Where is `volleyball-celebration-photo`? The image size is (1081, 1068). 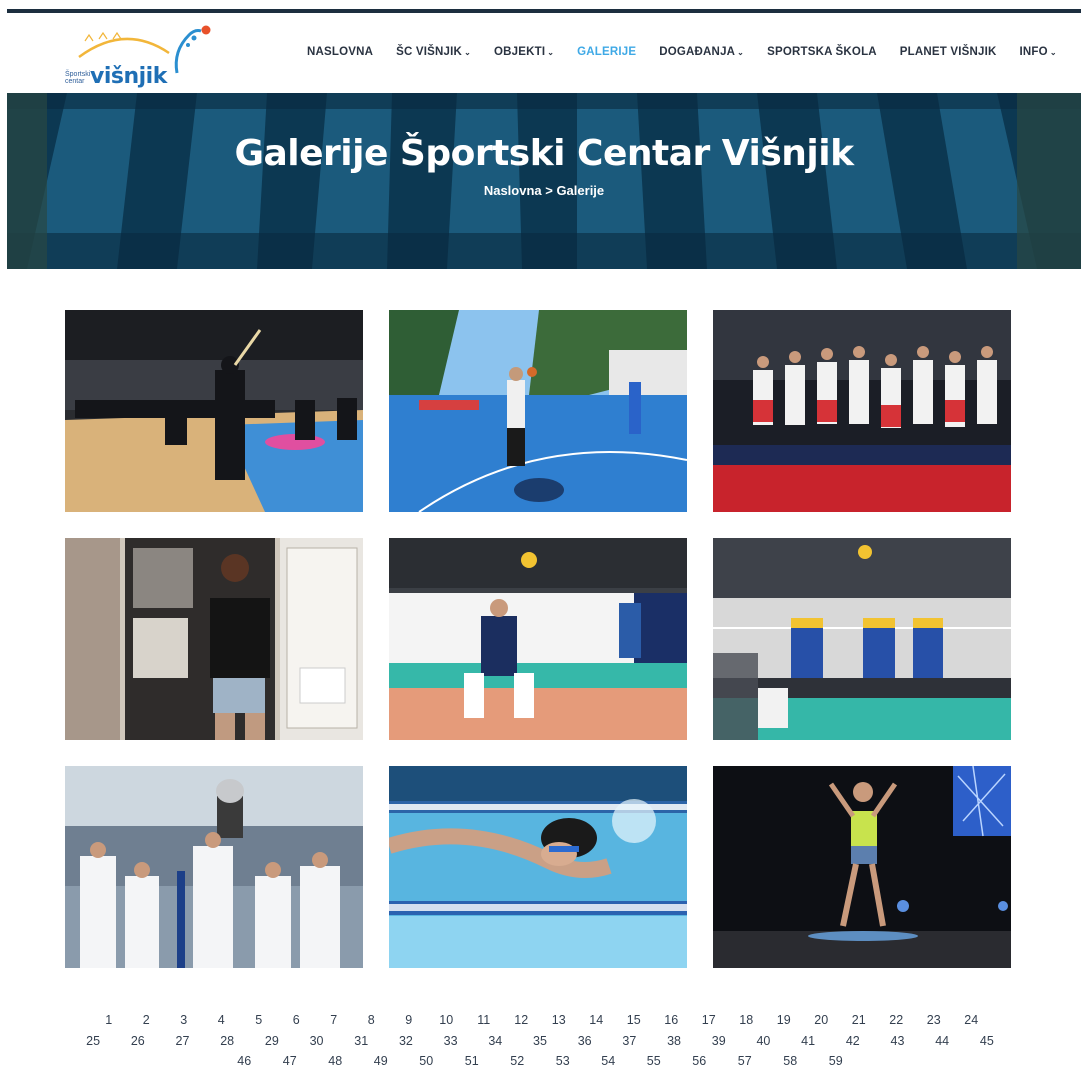
volleyball-celebration-photo is located at coordinates (862, 411).